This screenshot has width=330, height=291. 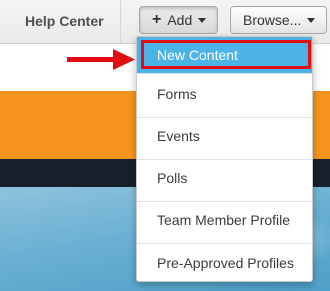 I want to click on add-button-label: Add, so click(x=180, y=20).